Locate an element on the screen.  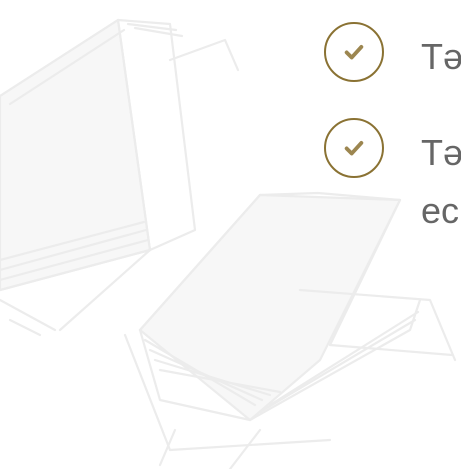
list-item: Tə is located at coordinates (392, 53).